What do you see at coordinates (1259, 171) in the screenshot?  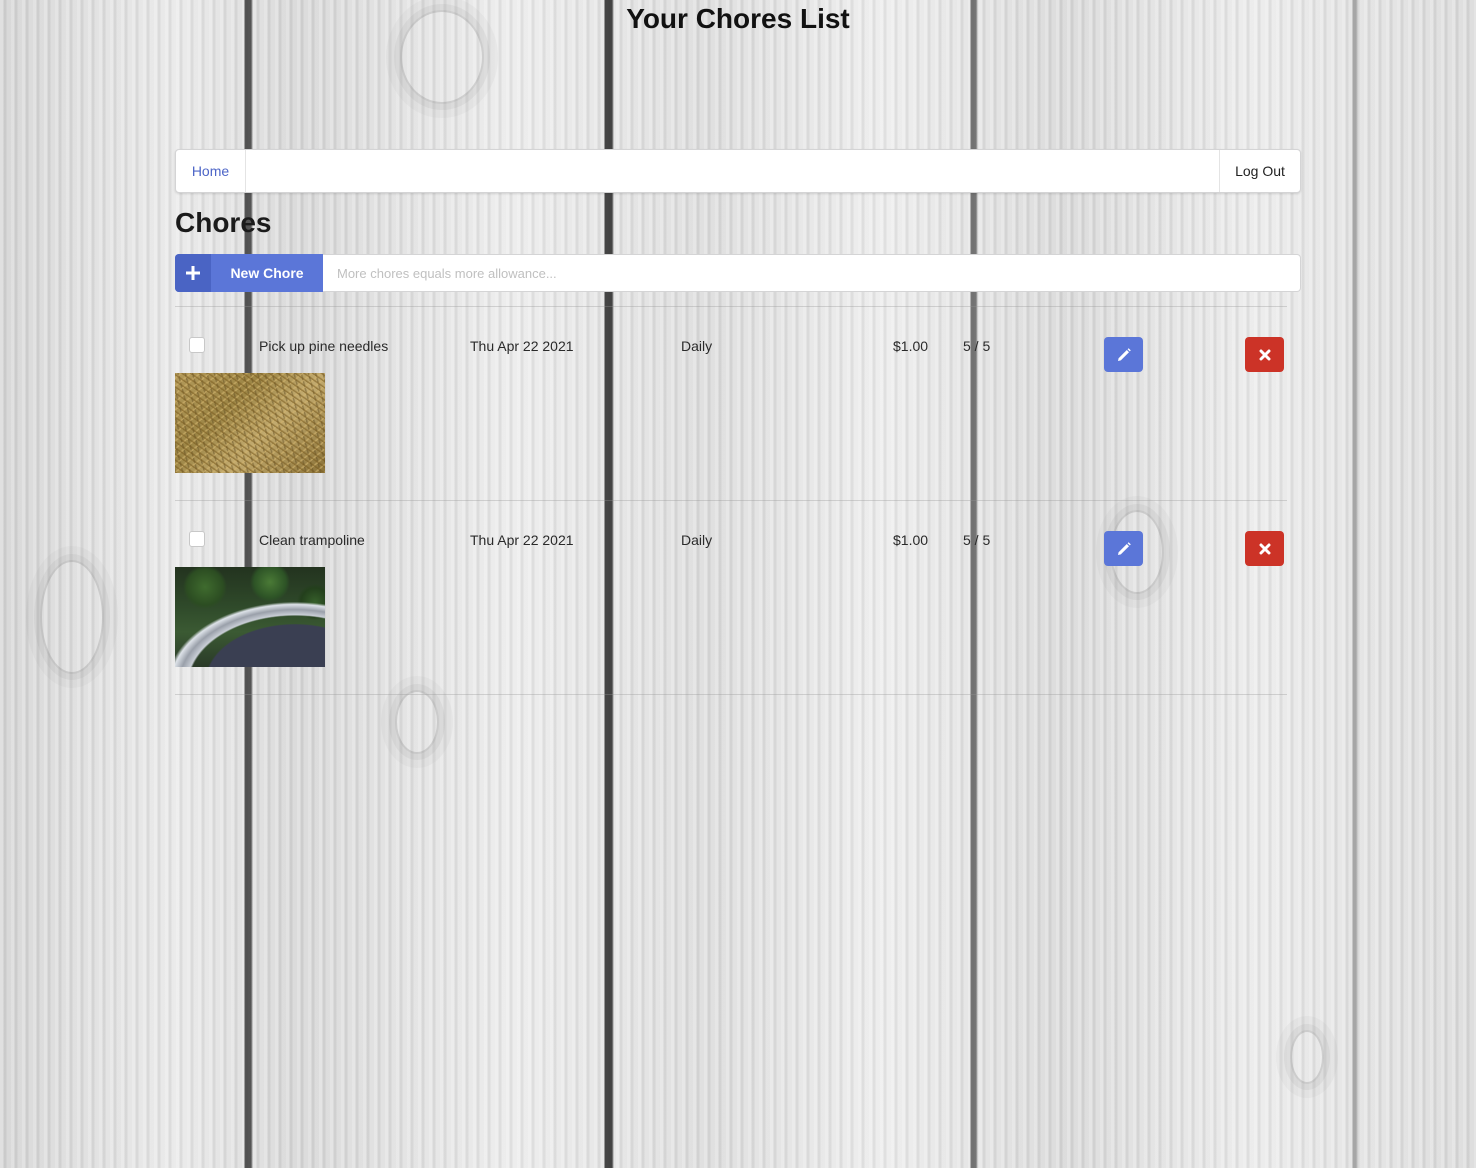 I see `nav-logout-link: Log Out` at bounding box center [1259, 171].